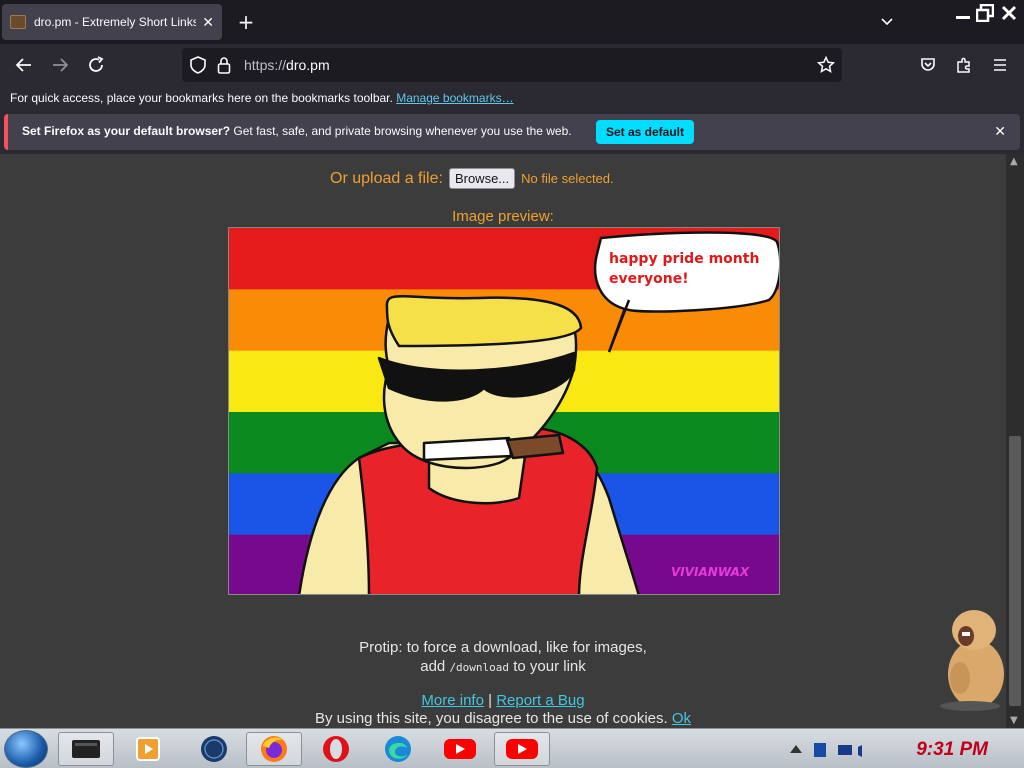 The image size is (1024, 768). Describe the element at coordinates (826, 65) in the screenshot. I see `bookmark-star-icon` at that location.